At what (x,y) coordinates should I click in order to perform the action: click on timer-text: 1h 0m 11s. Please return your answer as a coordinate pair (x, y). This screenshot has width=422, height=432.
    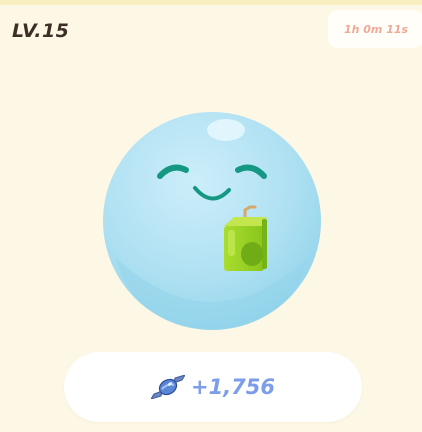
    Looking at the image, I should click on (376, 29).